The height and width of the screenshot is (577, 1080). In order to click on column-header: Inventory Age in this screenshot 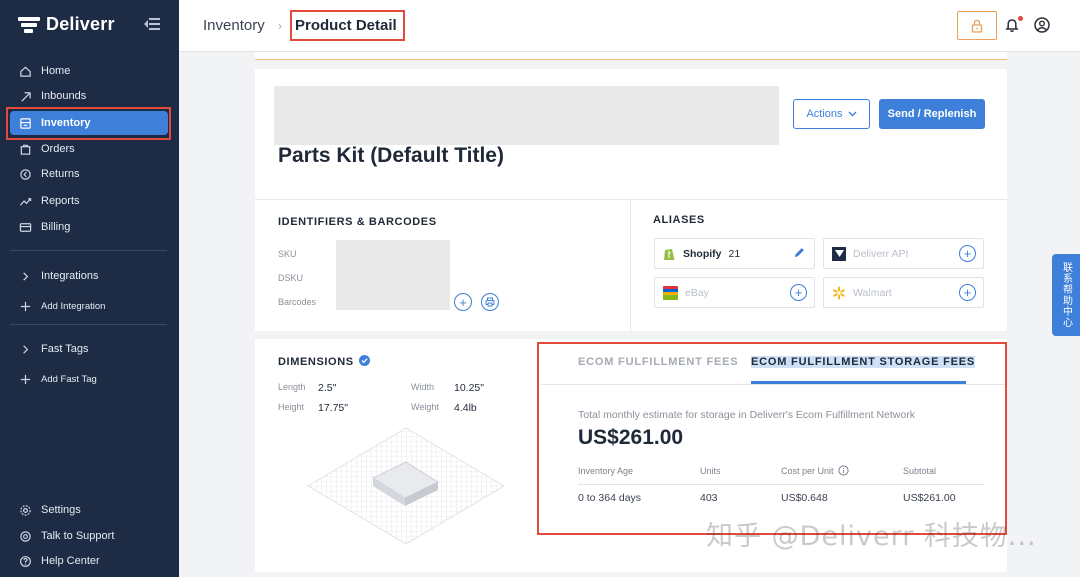, I will do `click(606, 471)`.